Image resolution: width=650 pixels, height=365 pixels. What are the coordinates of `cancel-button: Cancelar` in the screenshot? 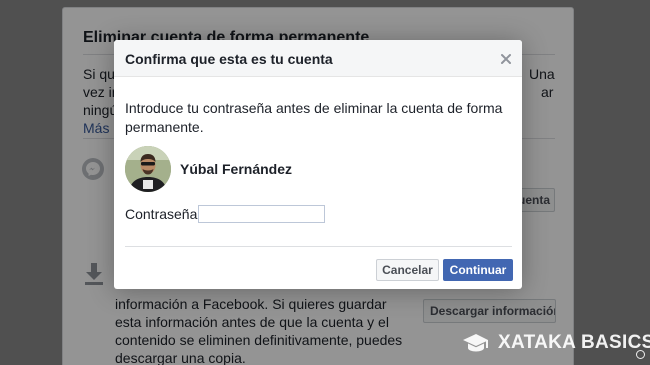 It's located at (407, 270).